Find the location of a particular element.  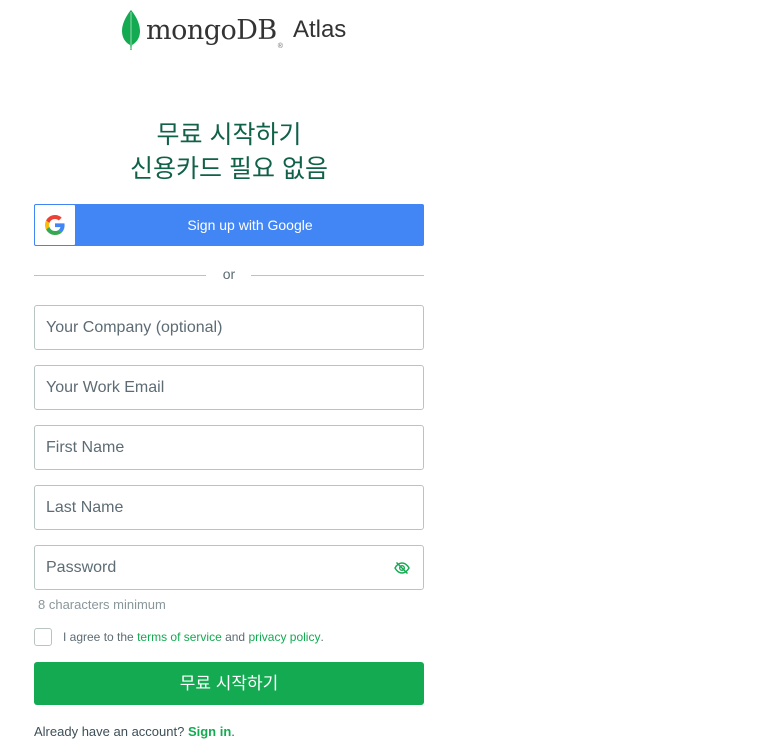

heading-line-2: 신용카드 필요 없음 is located at coordinates (229, 169).